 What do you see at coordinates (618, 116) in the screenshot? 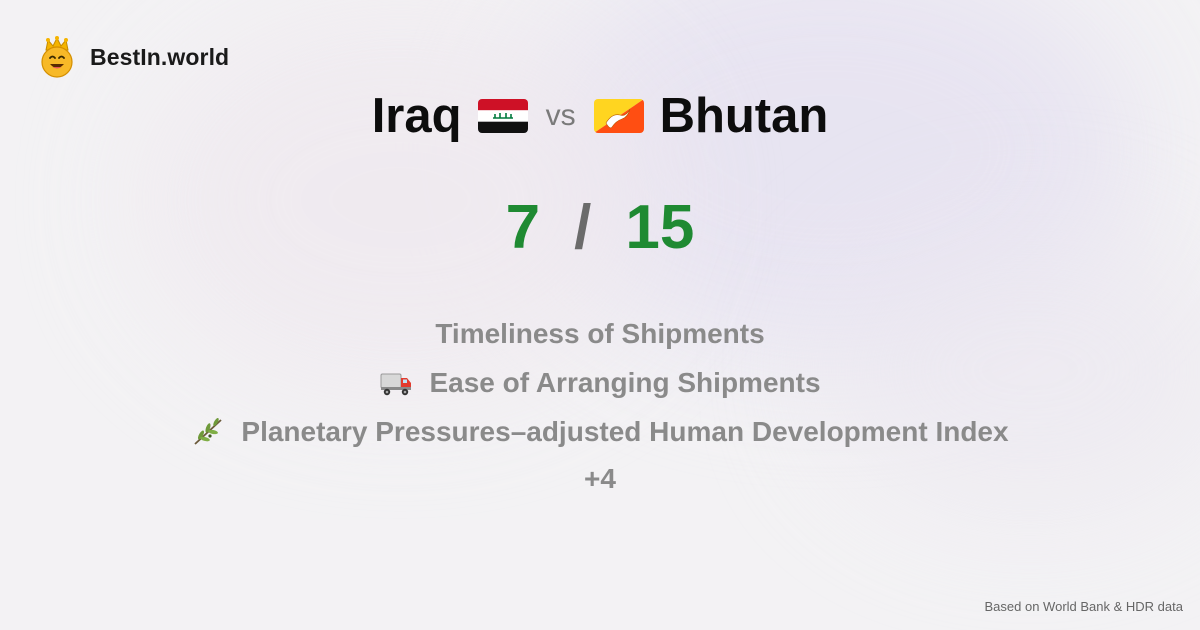
I see `bhutan-flag-icon` at bounding box center [618, 116].